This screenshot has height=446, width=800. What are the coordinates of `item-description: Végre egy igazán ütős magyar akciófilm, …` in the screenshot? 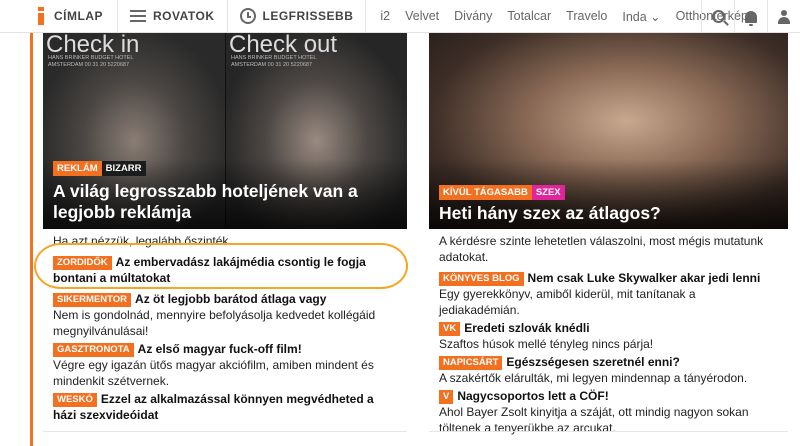 It's located at (213, 373).